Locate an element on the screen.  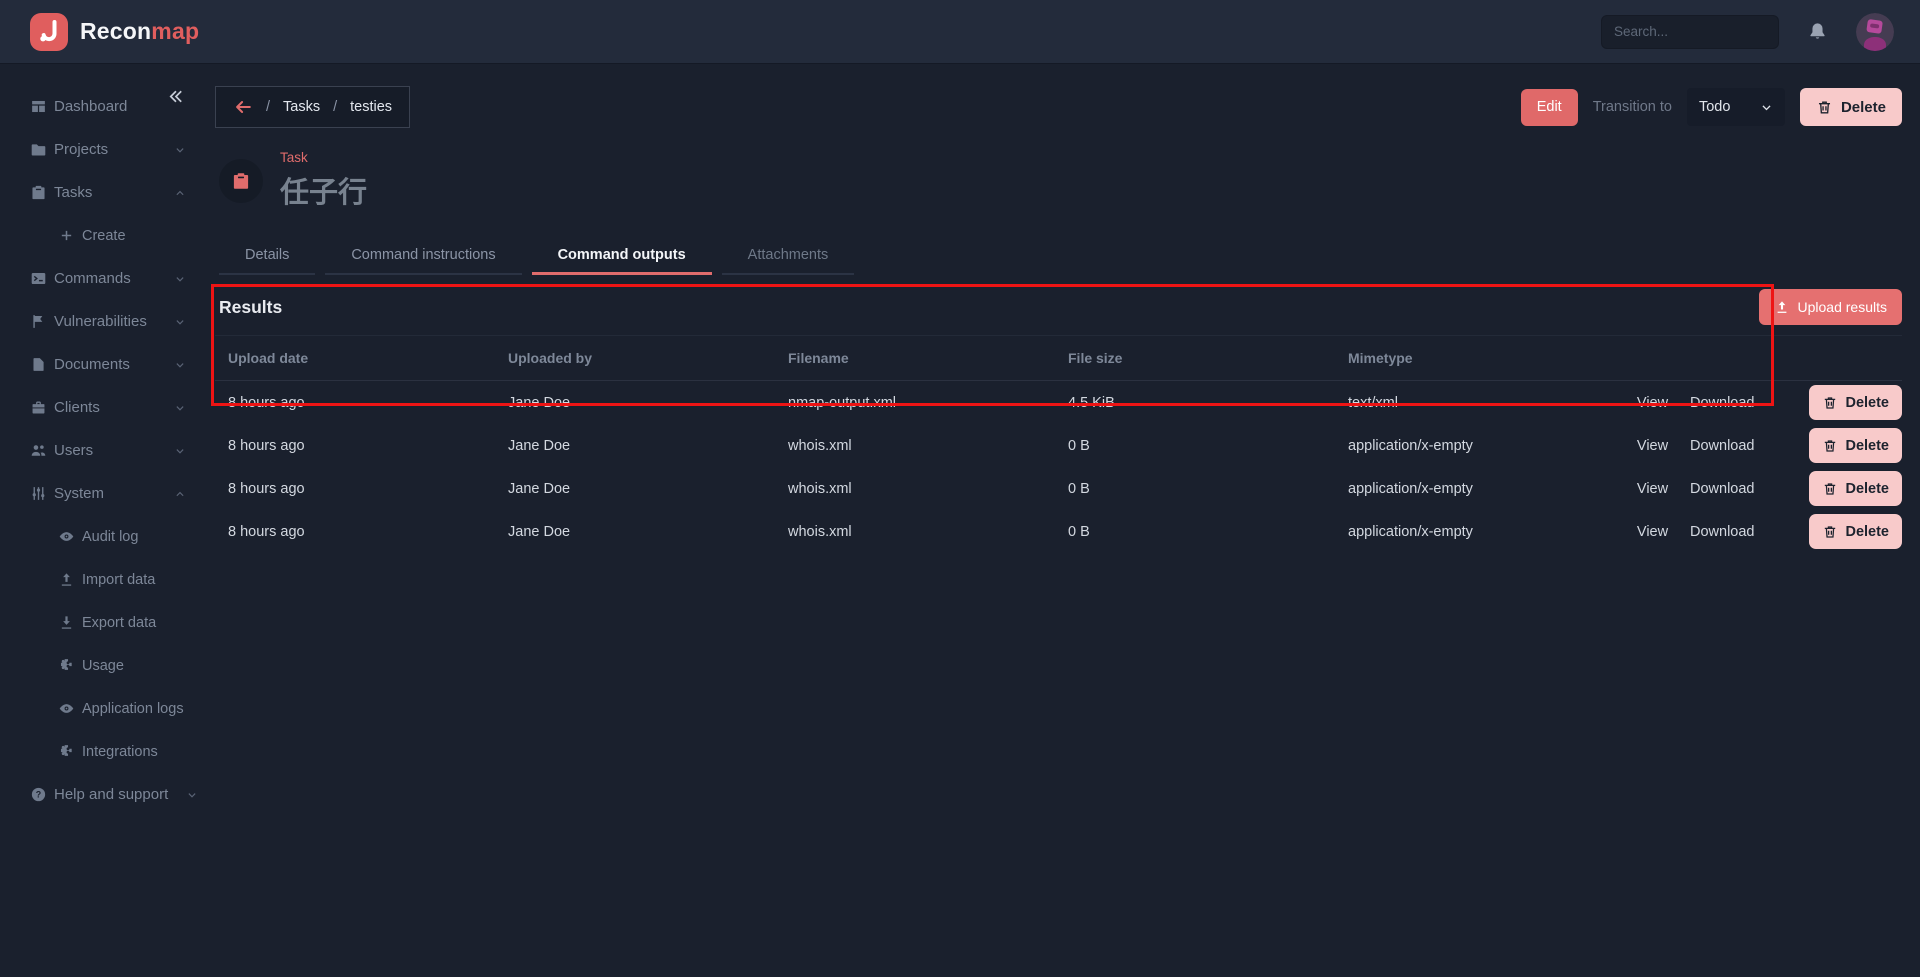
upload-results-button: Upload results is located at coordinates (1830, 307).